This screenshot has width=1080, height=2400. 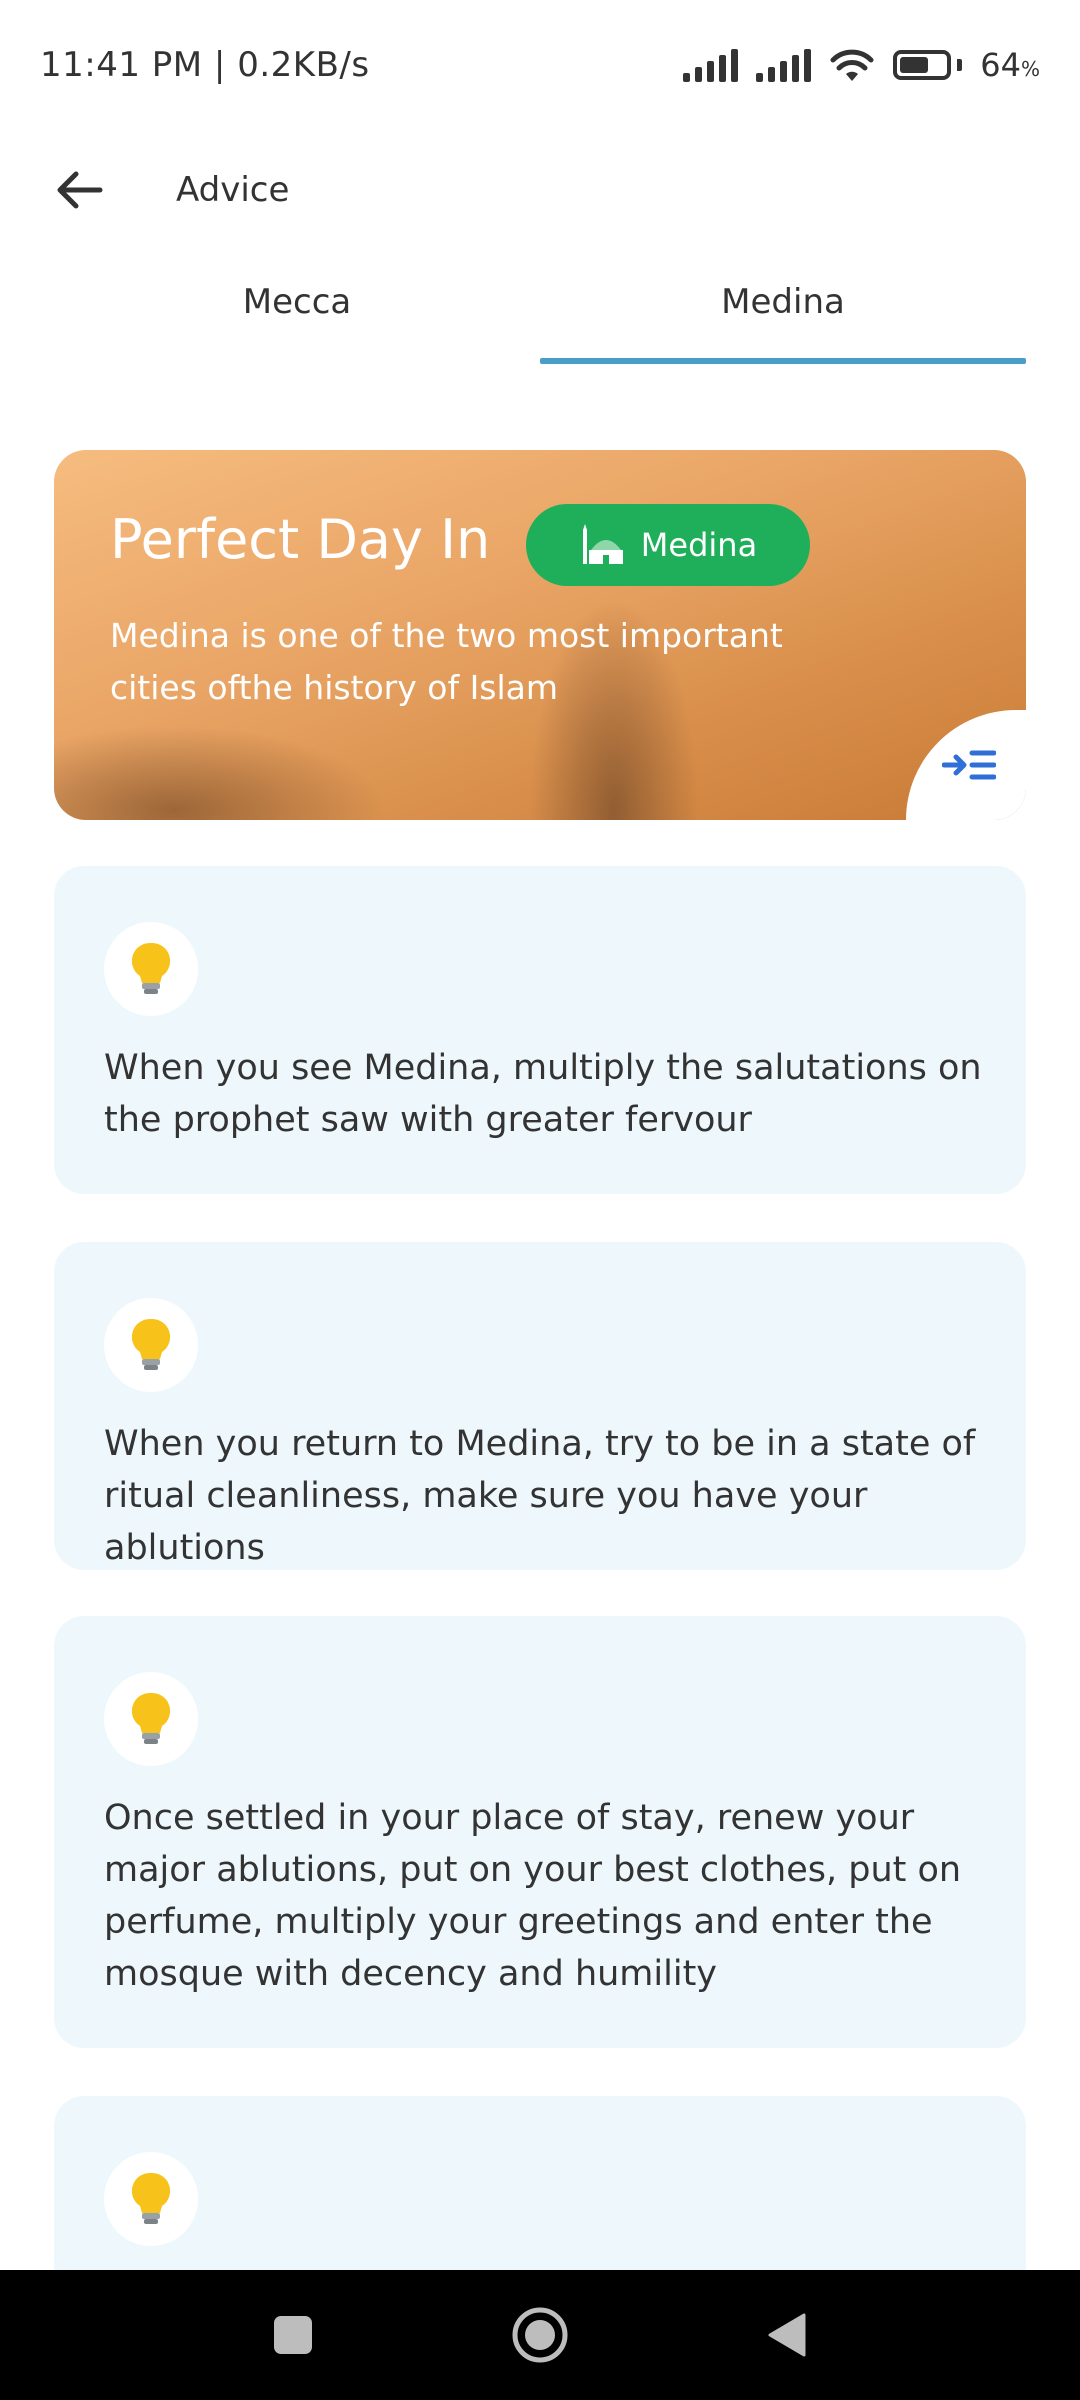 What do you see at coordinates (233, 190) in the screenshot?
I see `page-title: Advice` at bounding box center [233, 190].